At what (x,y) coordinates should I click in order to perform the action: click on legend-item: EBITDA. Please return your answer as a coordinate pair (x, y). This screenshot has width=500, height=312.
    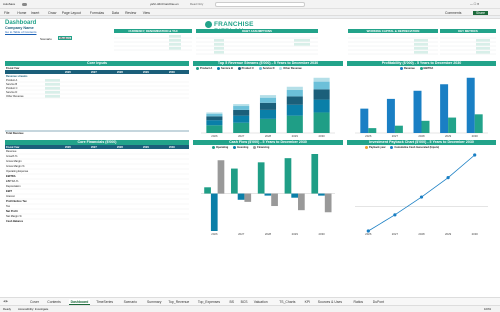
    Looking at the image, I should click on (426, 68).